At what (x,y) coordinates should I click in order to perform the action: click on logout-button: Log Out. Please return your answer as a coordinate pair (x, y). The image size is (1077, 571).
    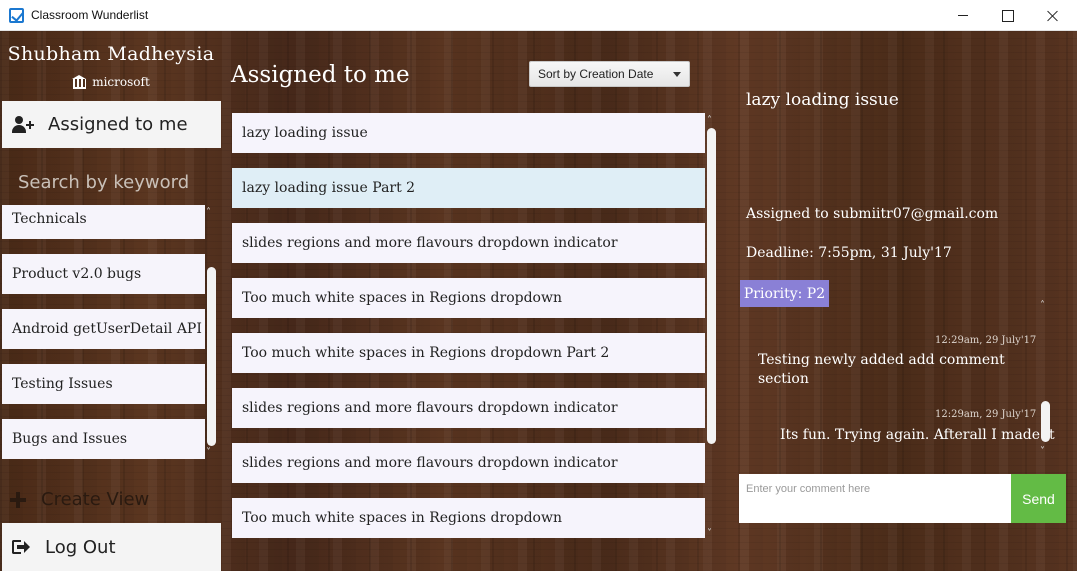
    Looking at the image, I should click on (111, 547).